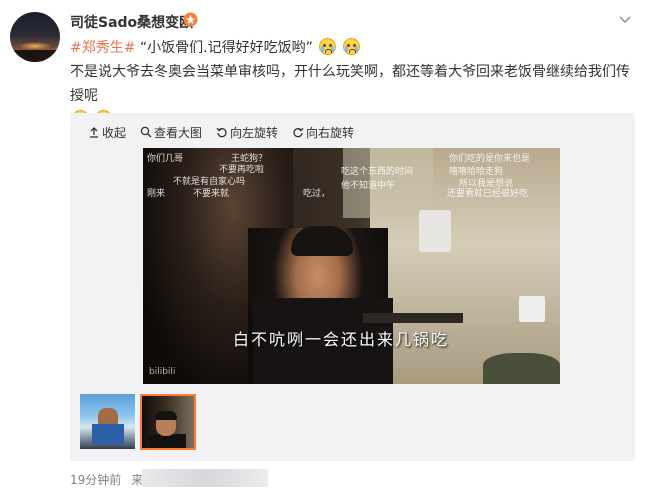 Image resolution: width=650 pixels, height=503 pixels. What do you see at coordinates (317, 194) in the screenshot?
I see `danmaku-comment: 吃过，` at bounding box center [317, 194].